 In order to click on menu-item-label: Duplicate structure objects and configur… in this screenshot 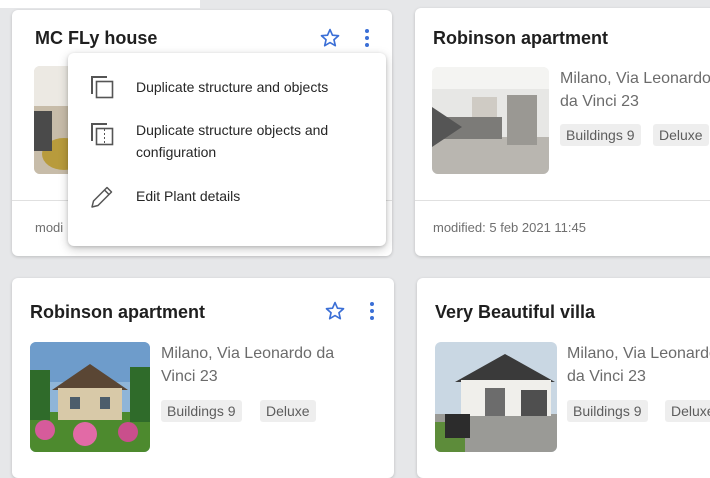, I will do `click(232, 141)`.